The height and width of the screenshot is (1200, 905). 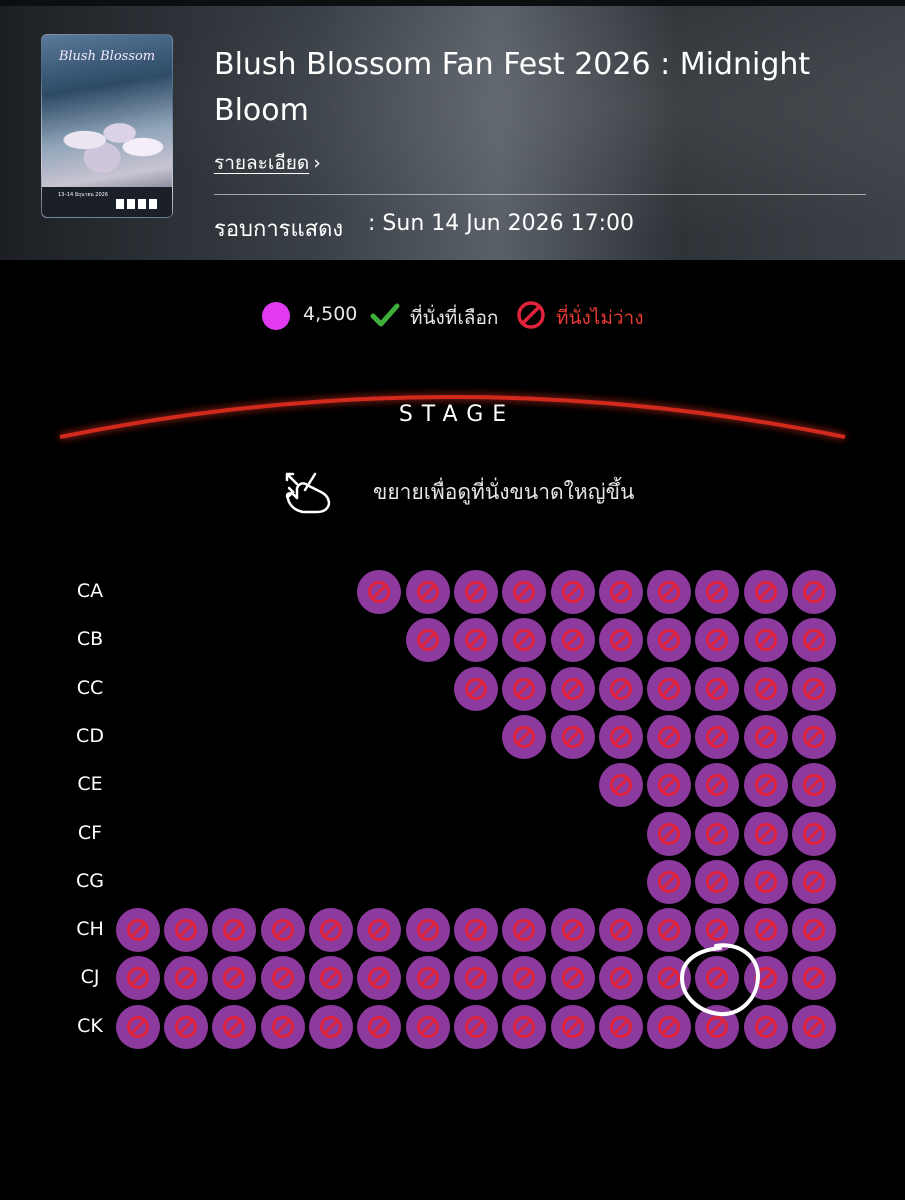 What do you see at coordinates (317, 163) in the screenshot?
I see `chevron-right-icon: ›` at bounding box center [317, 163].